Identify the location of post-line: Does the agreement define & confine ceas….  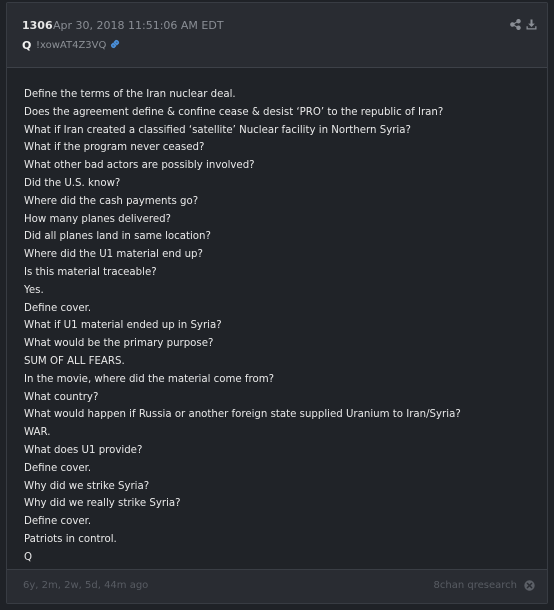
(234, 112).